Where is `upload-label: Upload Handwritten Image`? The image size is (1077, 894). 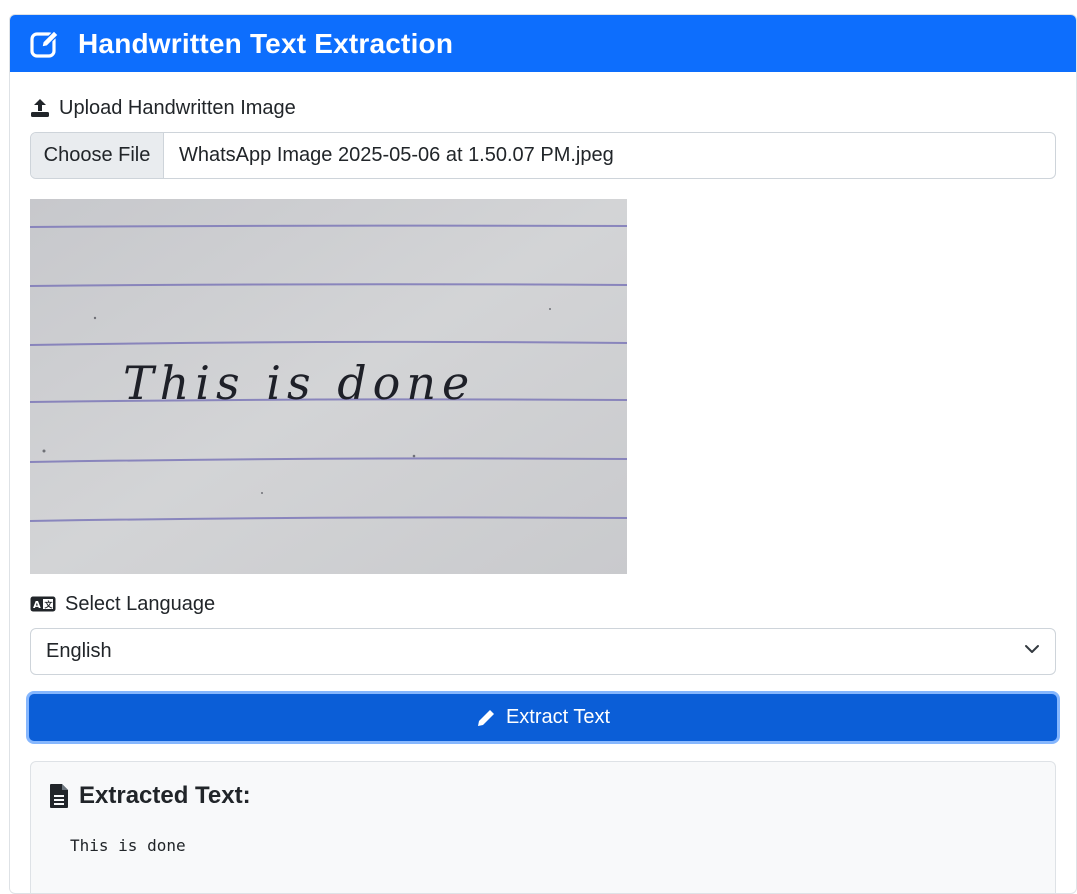
upload-label: Upload Handwritten Image is located at coordinates (543, 108).